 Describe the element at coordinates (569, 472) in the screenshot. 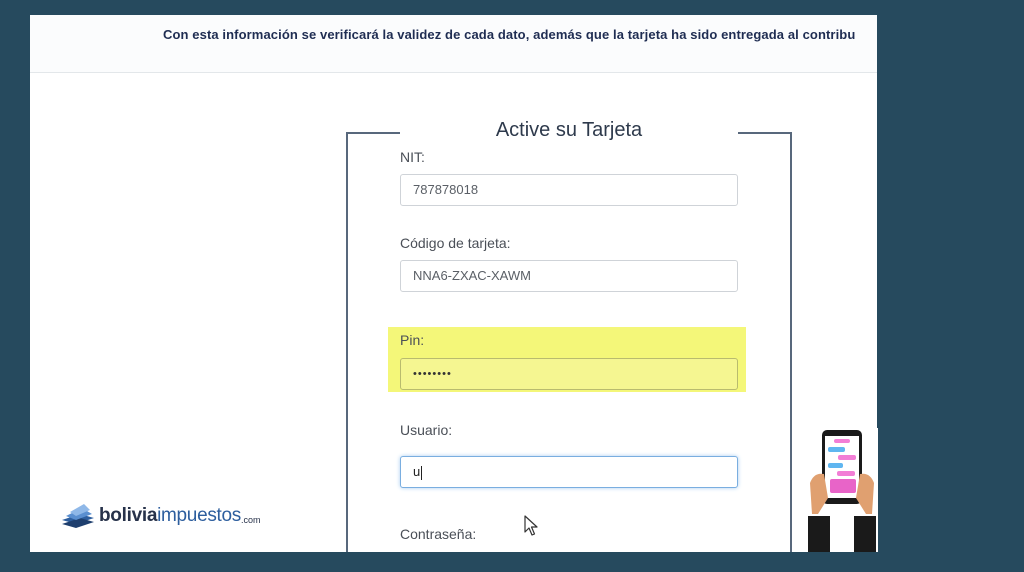

I see `usuario-input: u` at that location.